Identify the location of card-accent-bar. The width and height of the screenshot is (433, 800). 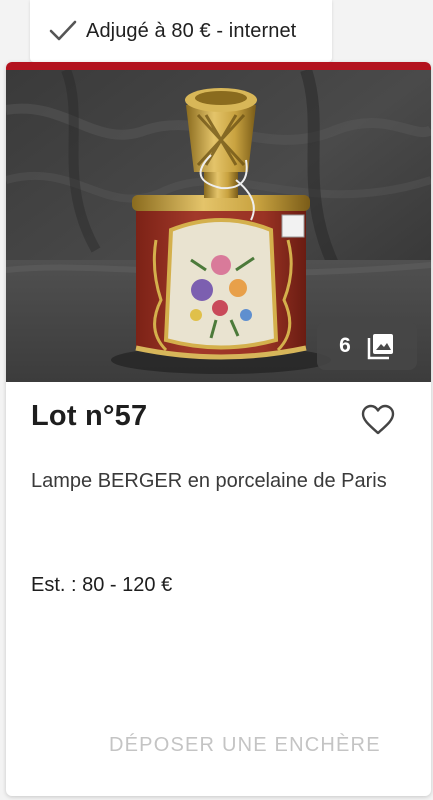
(218, 66).